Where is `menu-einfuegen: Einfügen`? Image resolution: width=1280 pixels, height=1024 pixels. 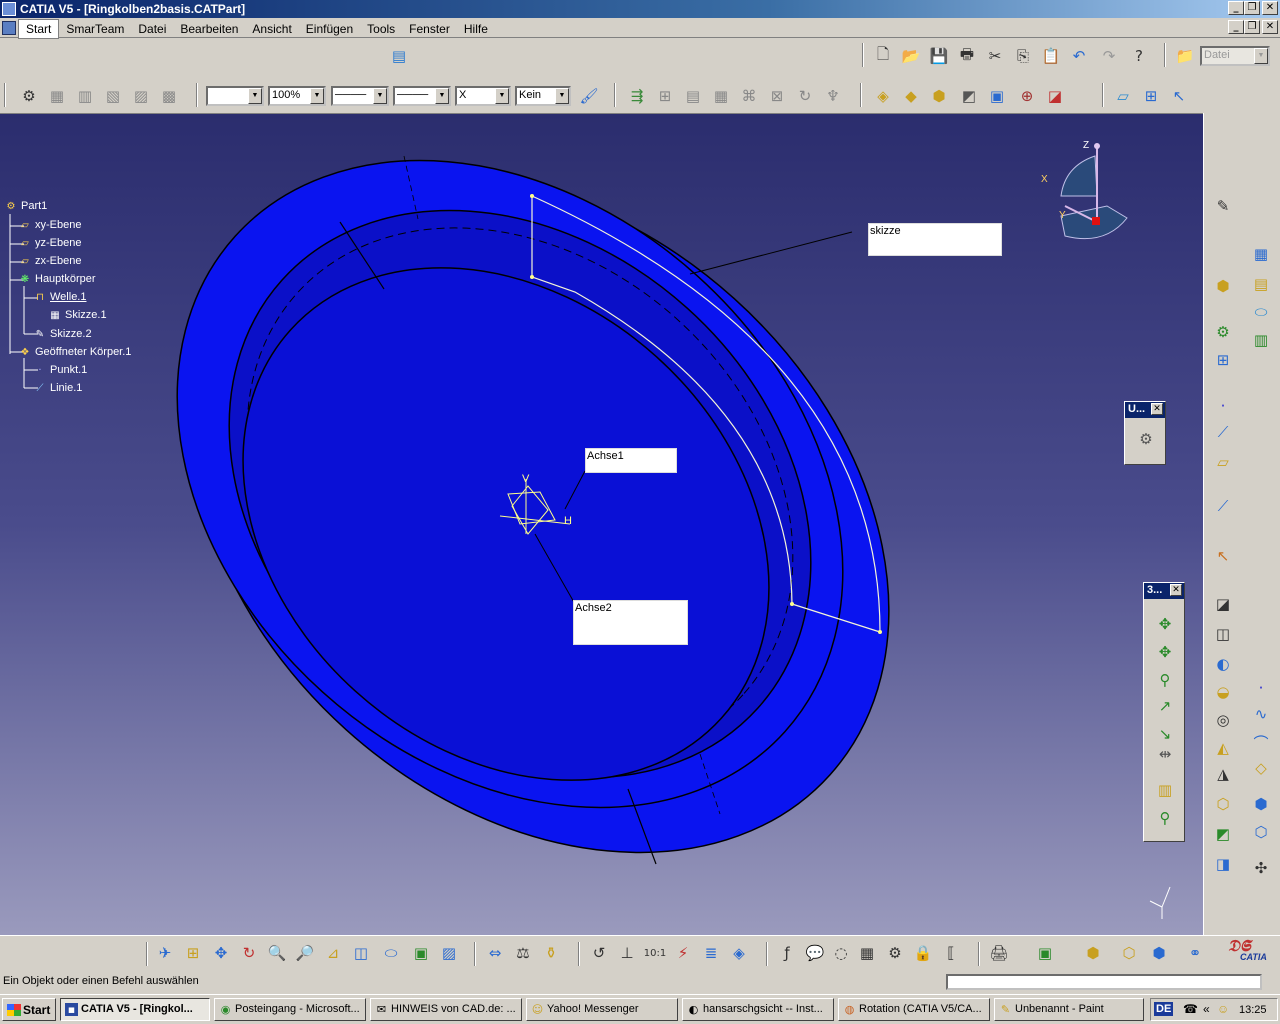
menu-einfuegen: Einfügen is located at coordinates (329, 29).